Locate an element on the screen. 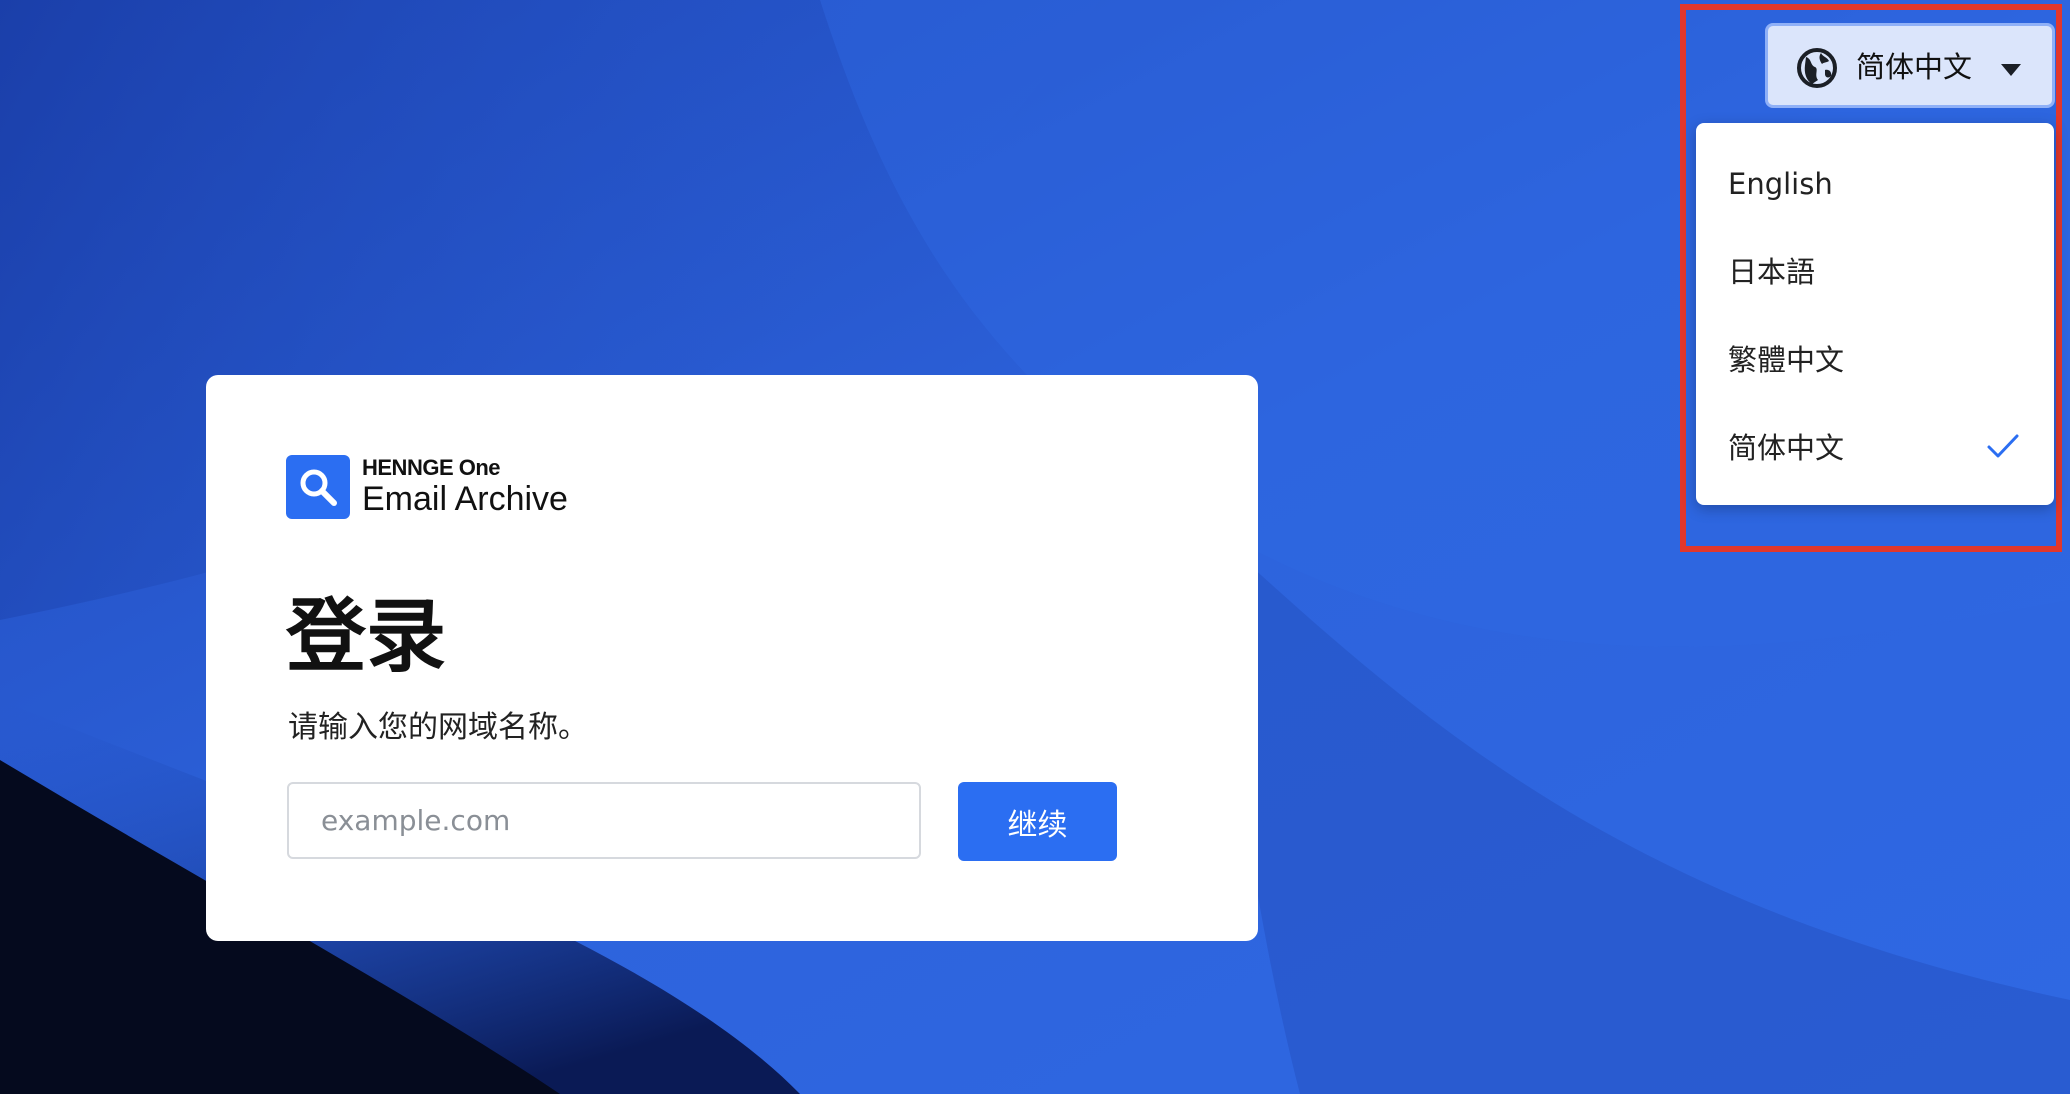 The image size is (2070, 1094). language-option-traditional-chinese: 繁體中文 is located at coordinates (1875, 360).